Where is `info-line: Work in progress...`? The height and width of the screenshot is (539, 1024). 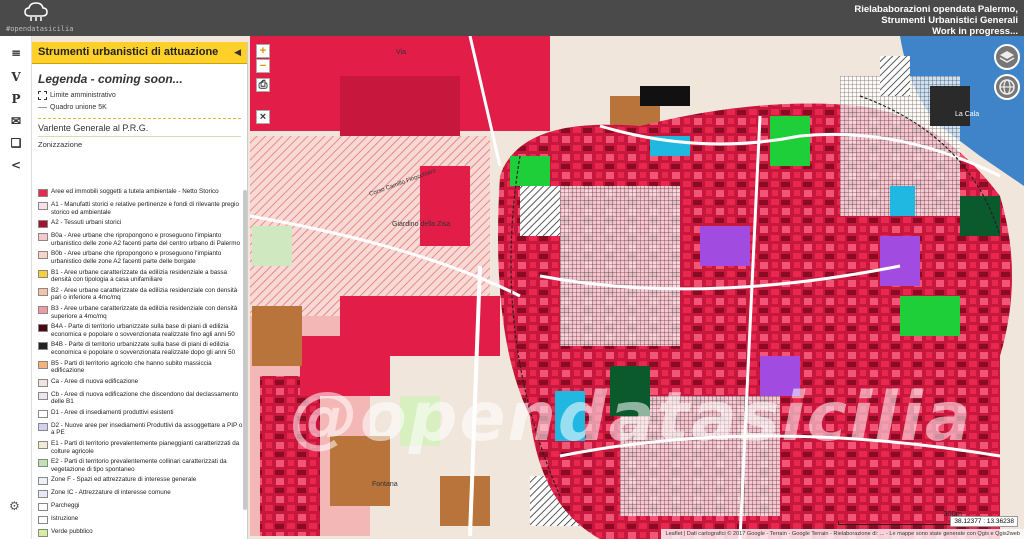
info-line: Work in progress... is located at coordinates (975, 31).